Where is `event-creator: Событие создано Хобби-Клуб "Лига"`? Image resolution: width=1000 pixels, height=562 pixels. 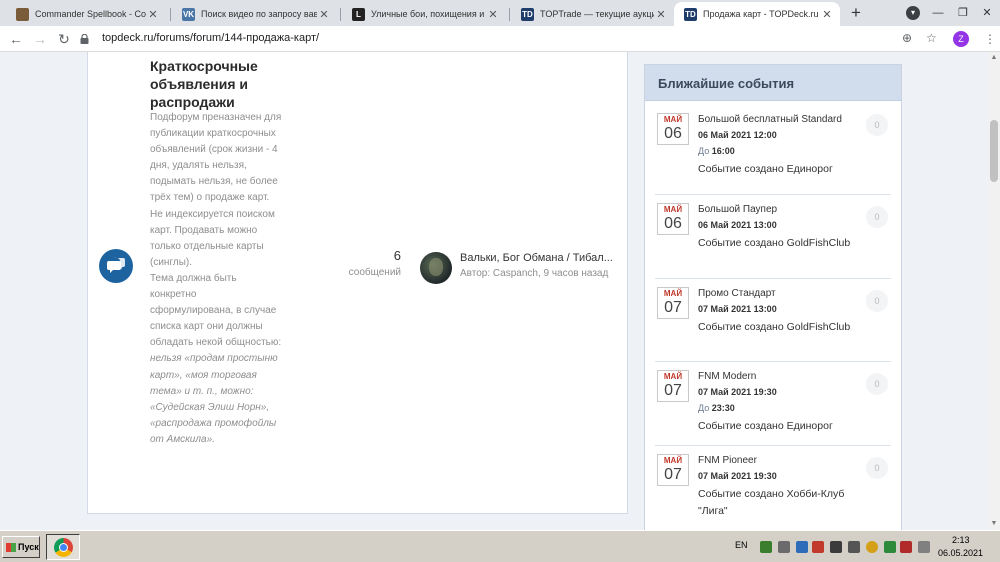
event-creator: Событие создано Хобби-Клуб "Лига" is located at coordinates (771, 502).